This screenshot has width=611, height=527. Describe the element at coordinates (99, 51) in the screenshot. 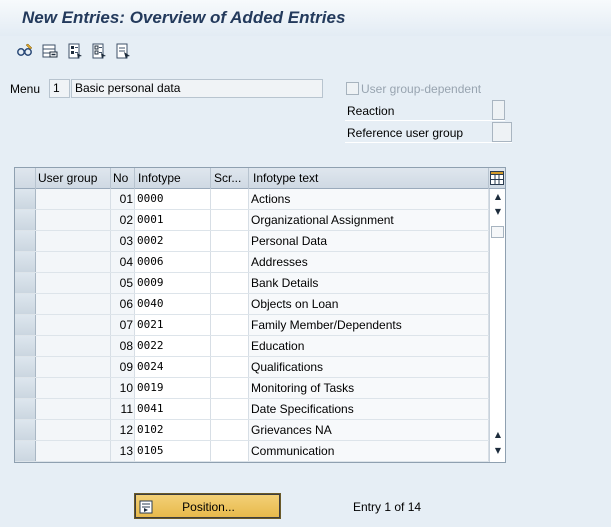

I see `deselect-all-icon` at that location.